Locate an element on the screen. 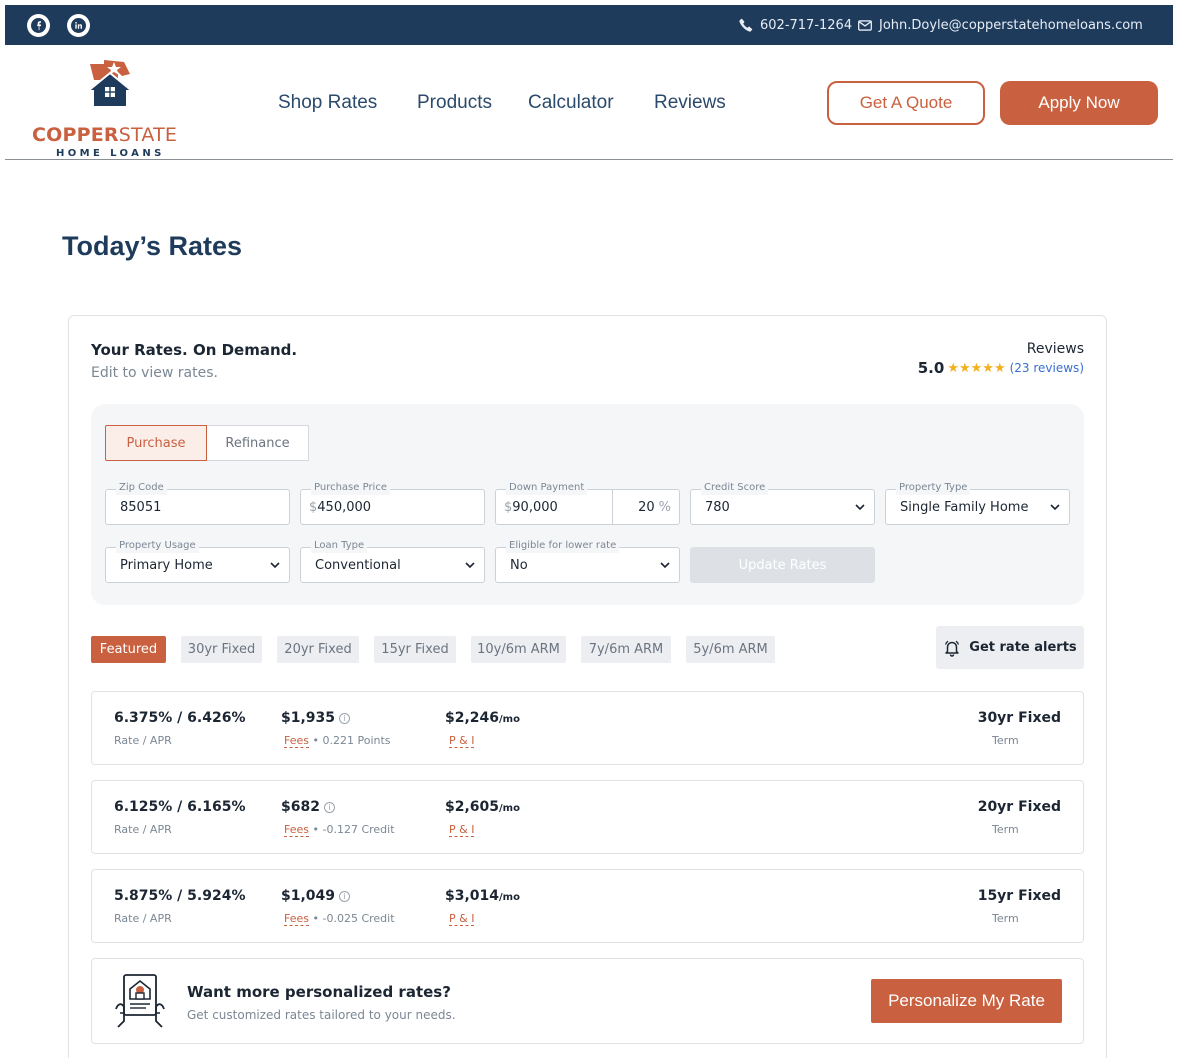  reviews-count-link: (23 reviews) is located at coordinates (1047, 368).